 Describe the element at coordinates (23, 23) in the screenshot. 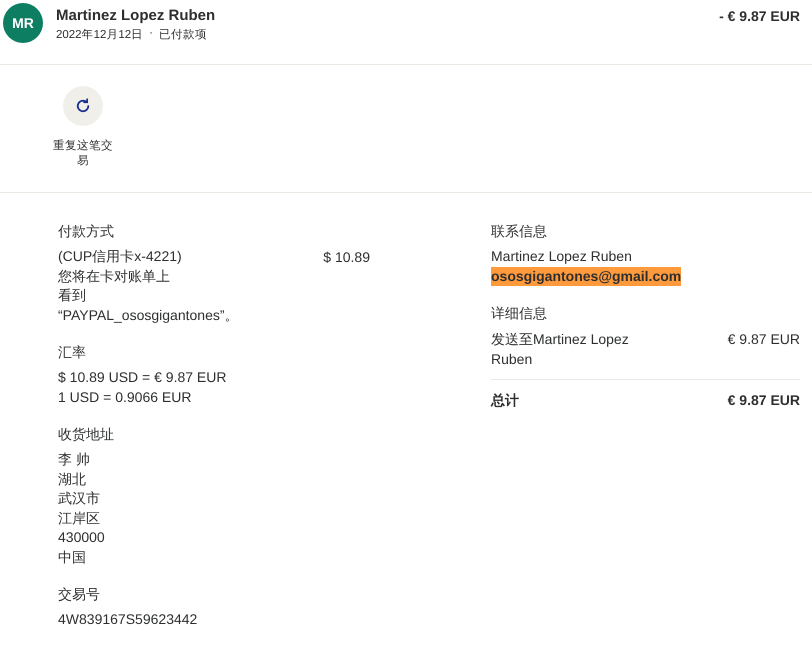

I see `avatar: MR` at that location.